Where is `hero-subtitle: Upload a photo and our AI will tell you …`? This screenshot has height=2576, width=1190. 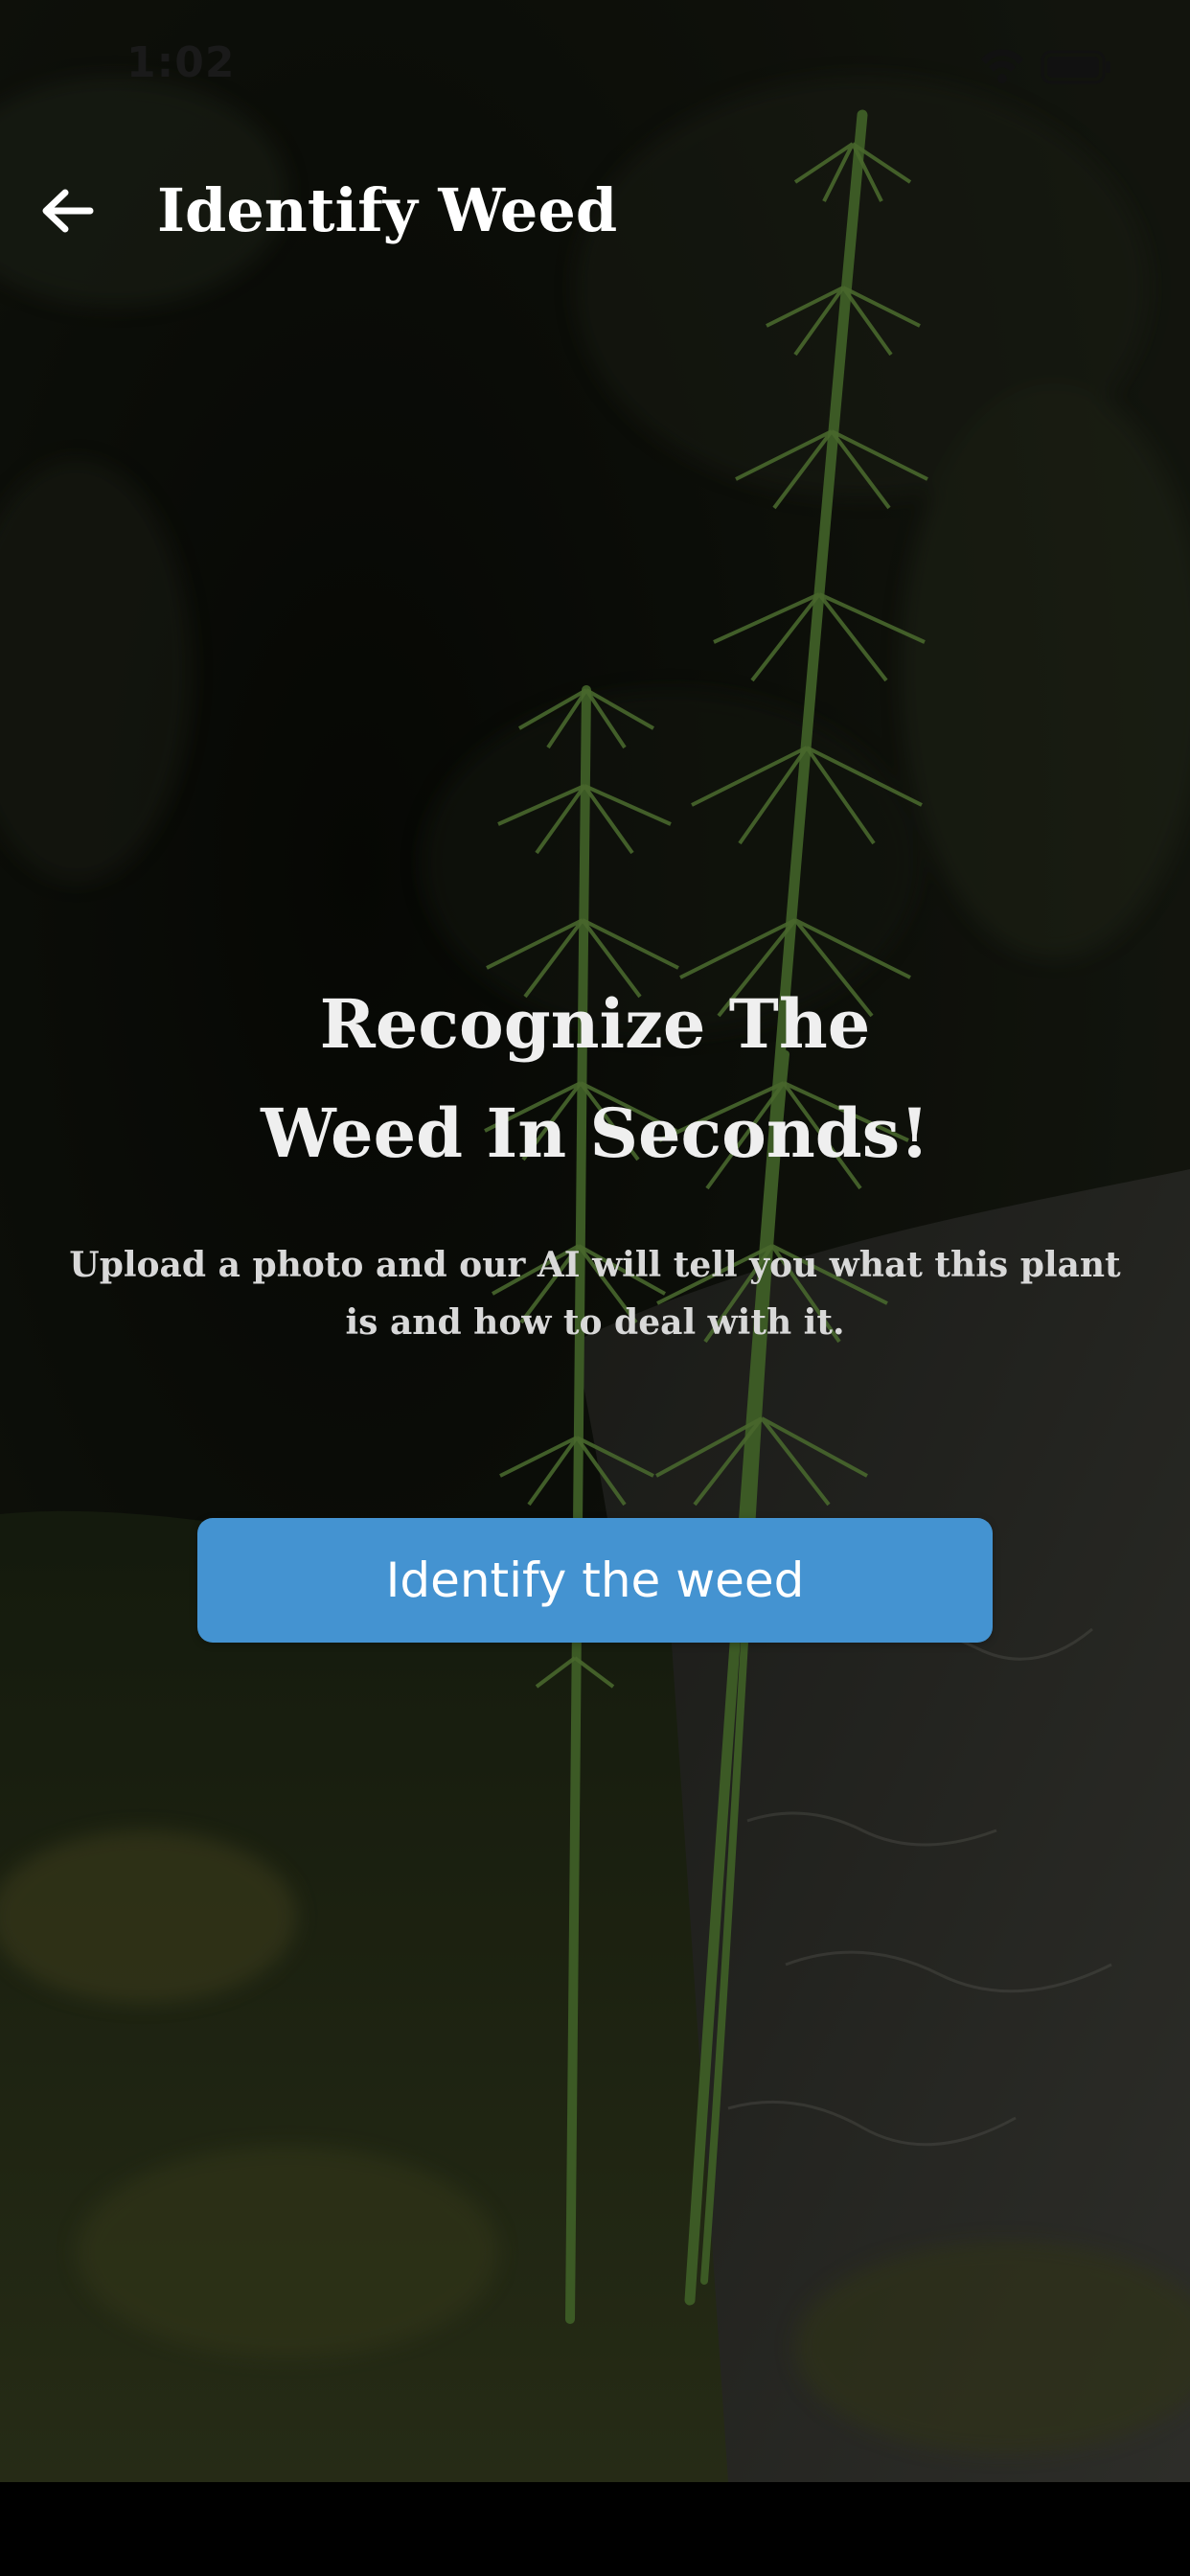
hero-subtitle: Upload a photo and our AI will tell you … is located at coordinates (595, 1293).